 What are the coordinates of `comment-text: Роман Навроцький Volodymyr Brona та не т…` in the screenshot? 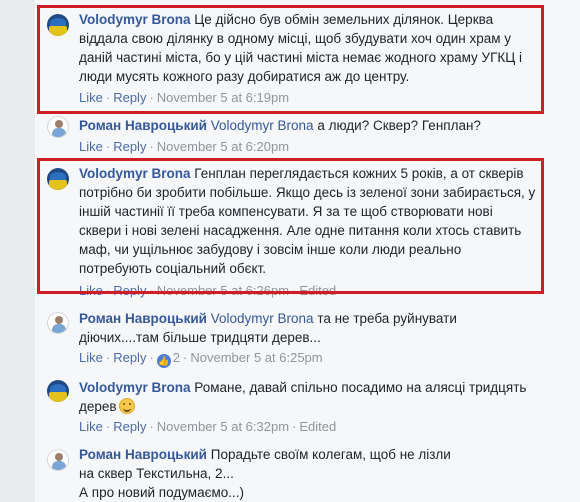 It's located at (308, 328).